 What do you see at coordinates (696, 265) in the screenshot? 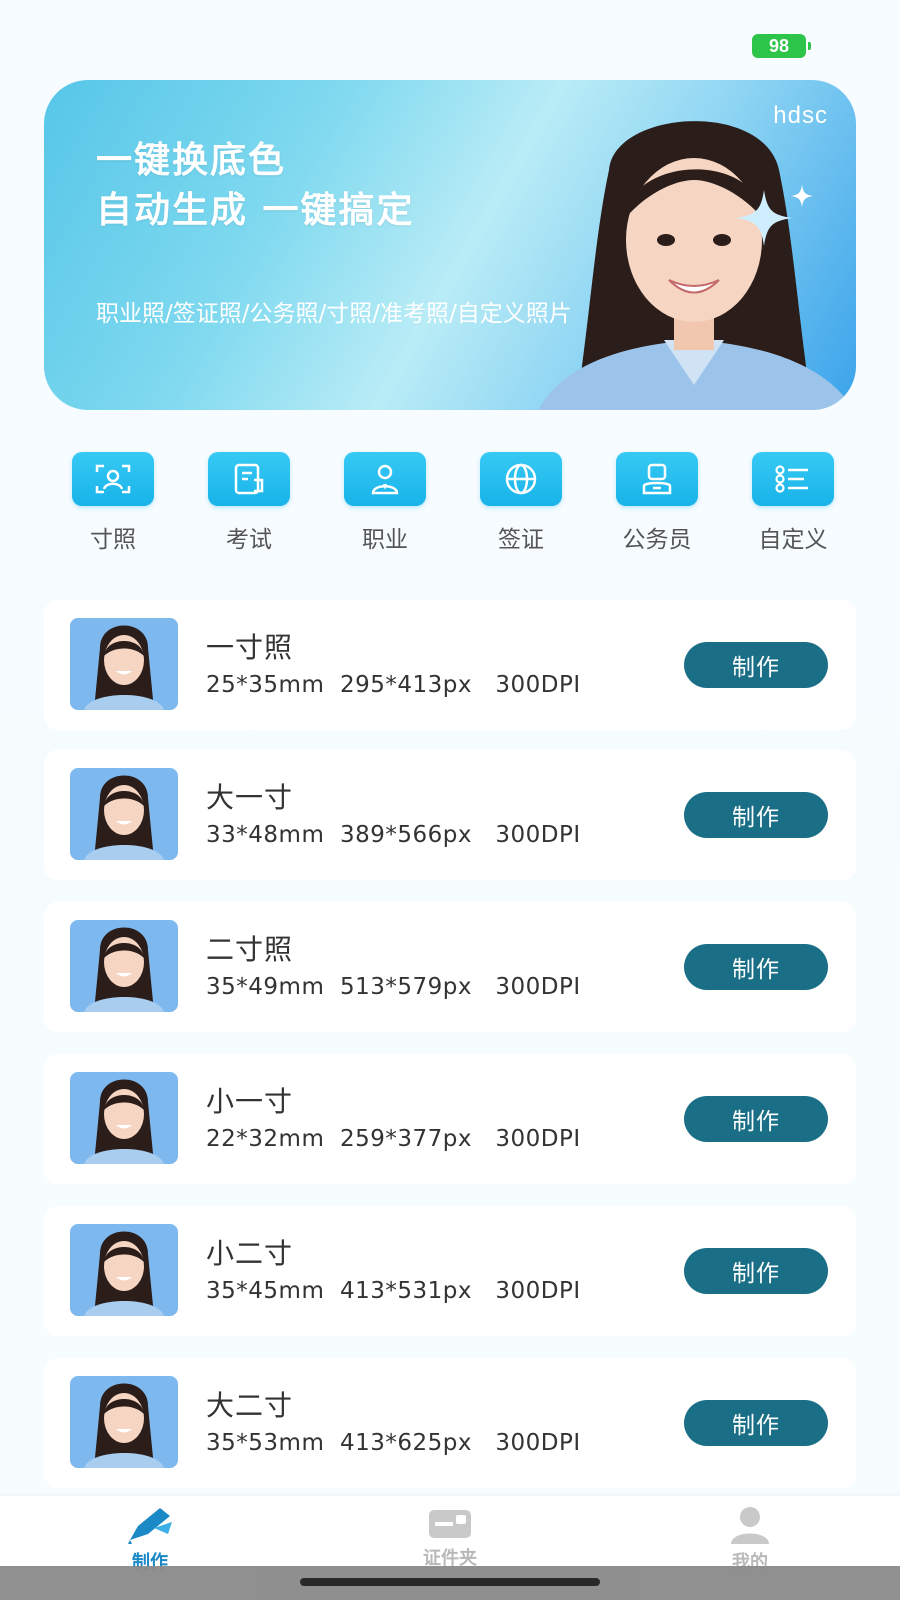
I see `banner-portrait-image` at bounding box center [696, 265].